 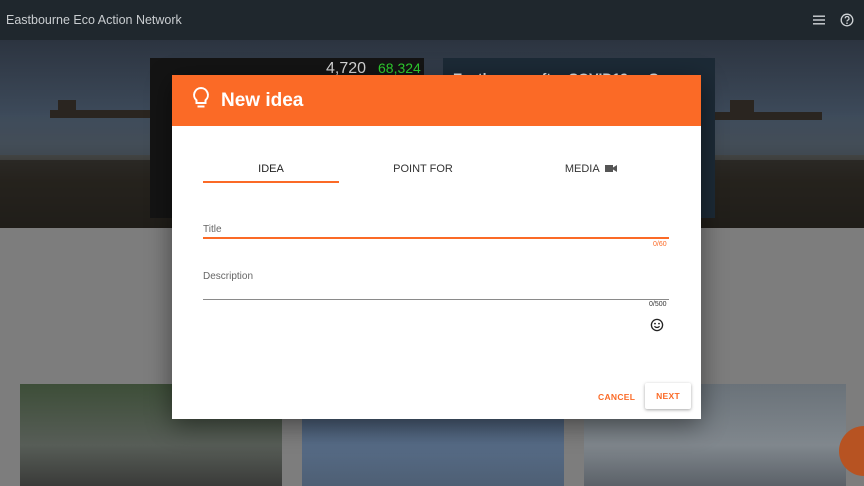 What do you see at coordinates (611, 170) in the screenshot?
I see `video-camera-icon` at bounding box center [611, 170].